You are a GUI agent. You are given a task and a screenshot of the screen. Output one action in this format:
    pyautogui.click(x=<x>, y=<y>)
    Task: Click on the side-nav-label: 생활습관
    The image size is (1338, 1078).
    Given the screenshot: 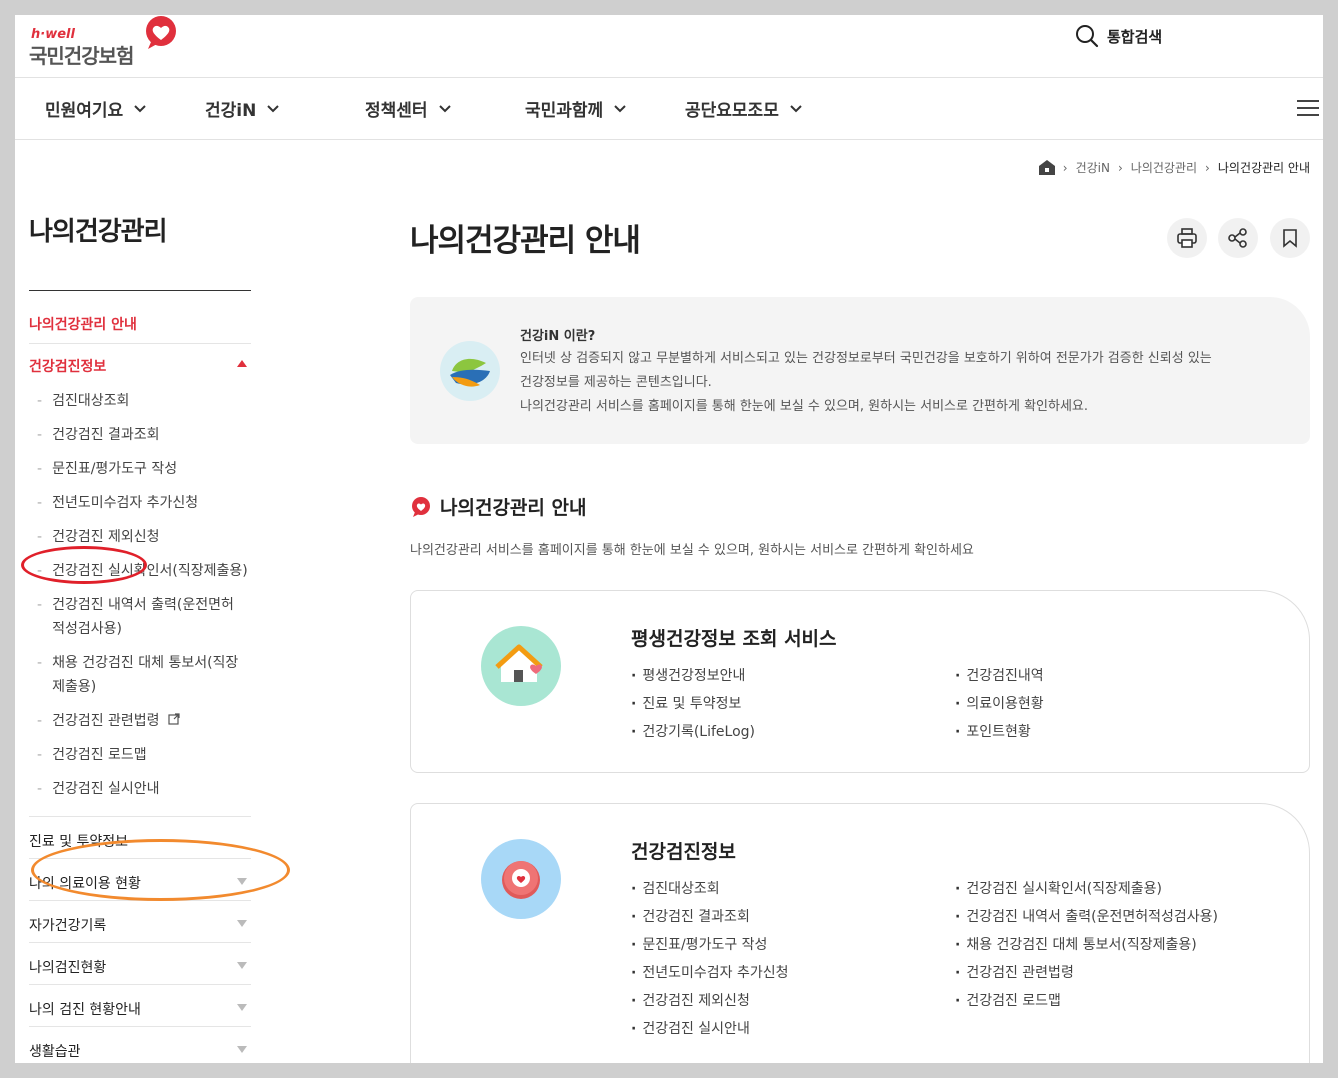 What is the action you would take?
    pyautogui.click(x=55, y=1052)
    